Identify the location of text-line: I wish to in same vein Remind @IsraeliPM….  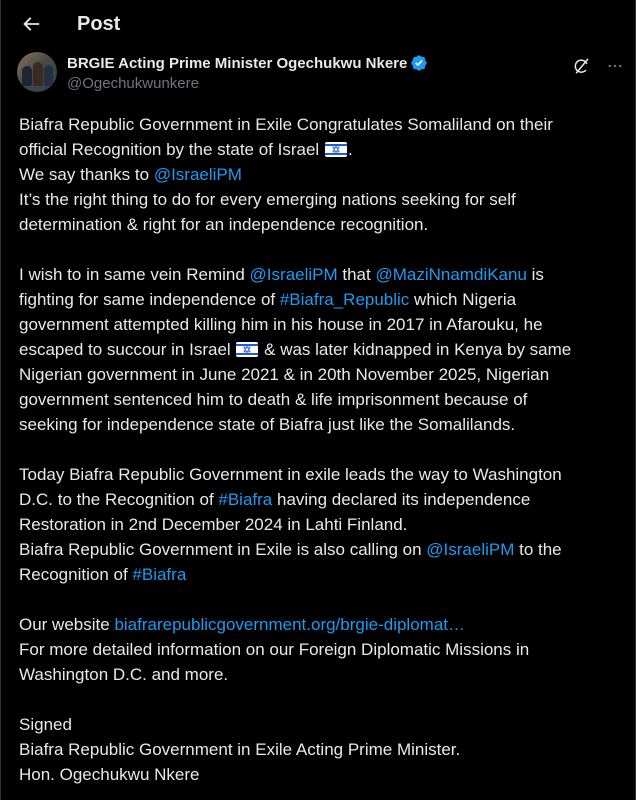
(319, 274).